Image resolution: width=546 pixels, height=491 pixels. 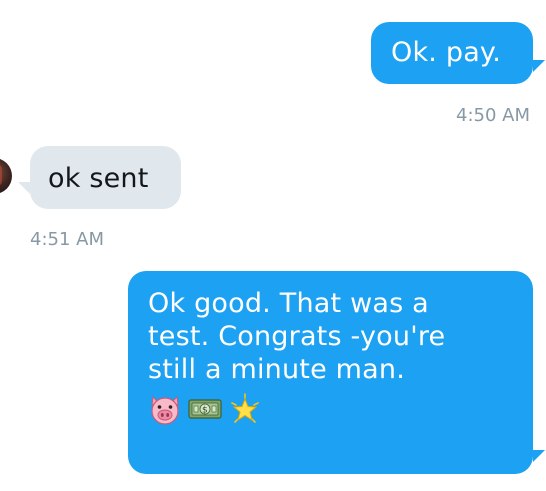 I want to click on sent-message-bubble: Ok. pay., so click(x=452, y=53).